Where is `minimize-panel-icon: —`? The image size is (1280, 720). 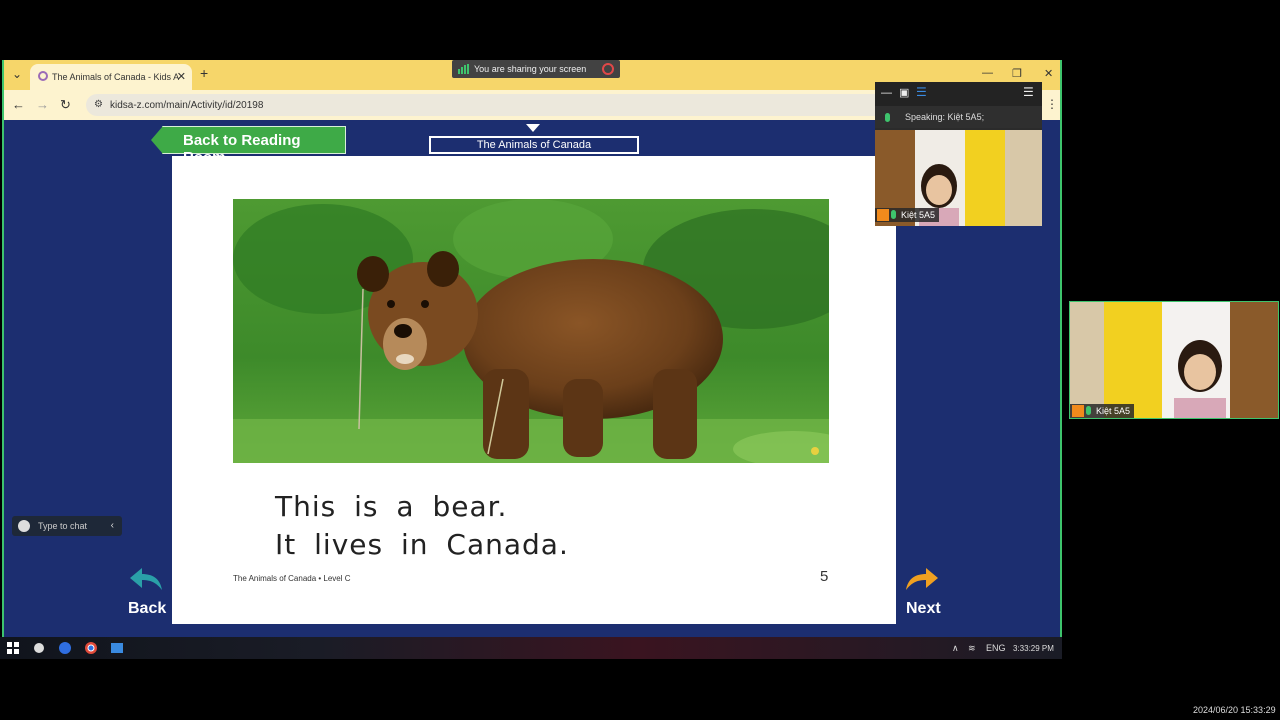 minimize-panel-icon: — is located at coordinates (886, 93).